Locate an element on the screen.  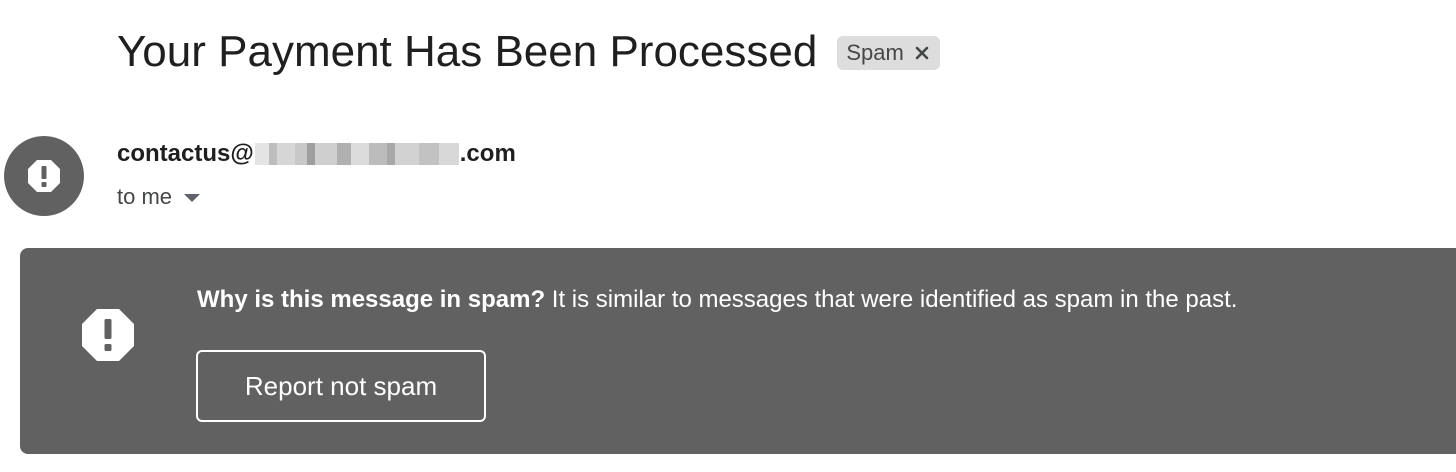
spam-label-text: Spam is located at coordinates (875, 52).